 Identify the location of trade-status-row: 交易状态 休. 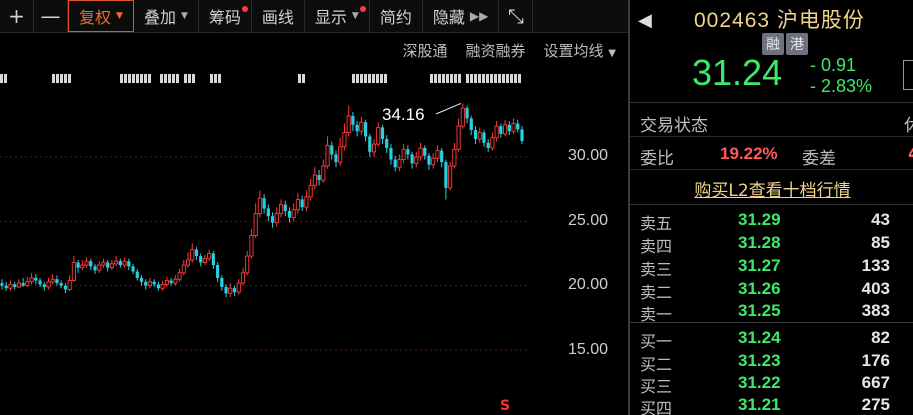
(771, 122).